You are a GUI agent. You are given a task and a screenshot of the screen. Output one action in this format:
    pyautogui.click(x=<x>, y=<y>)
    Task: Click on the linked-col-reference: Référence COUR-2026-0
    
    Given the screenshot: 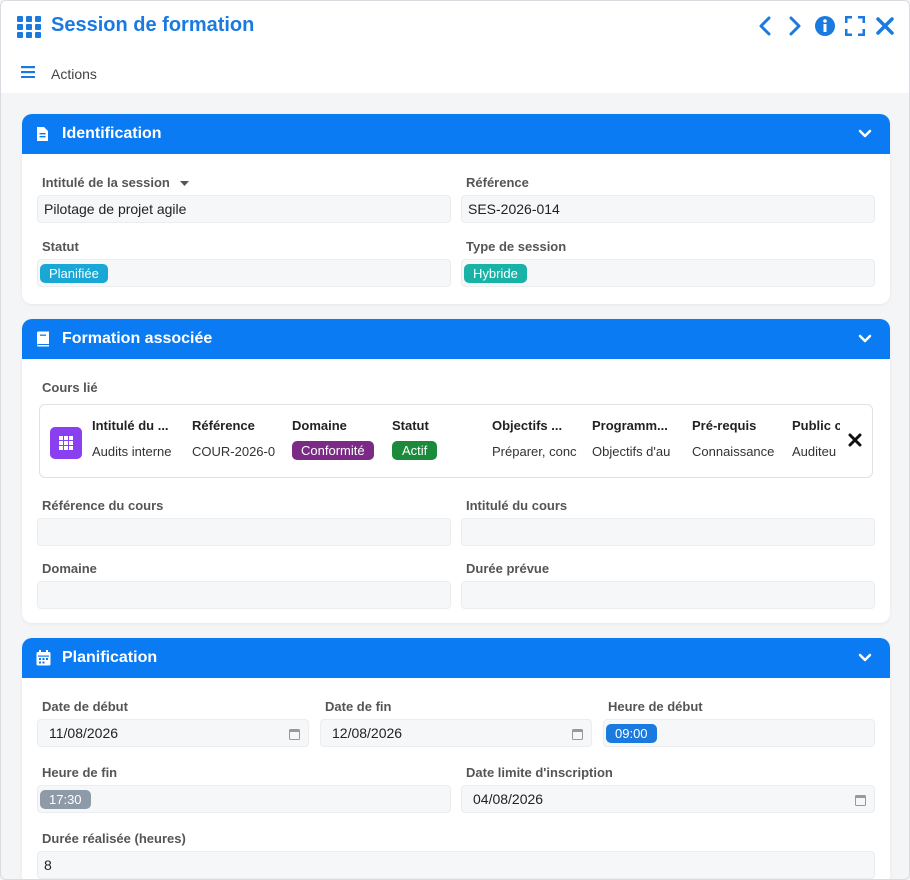 What is the action you would take?
    pyautogui.click(x=236, y=438)
    